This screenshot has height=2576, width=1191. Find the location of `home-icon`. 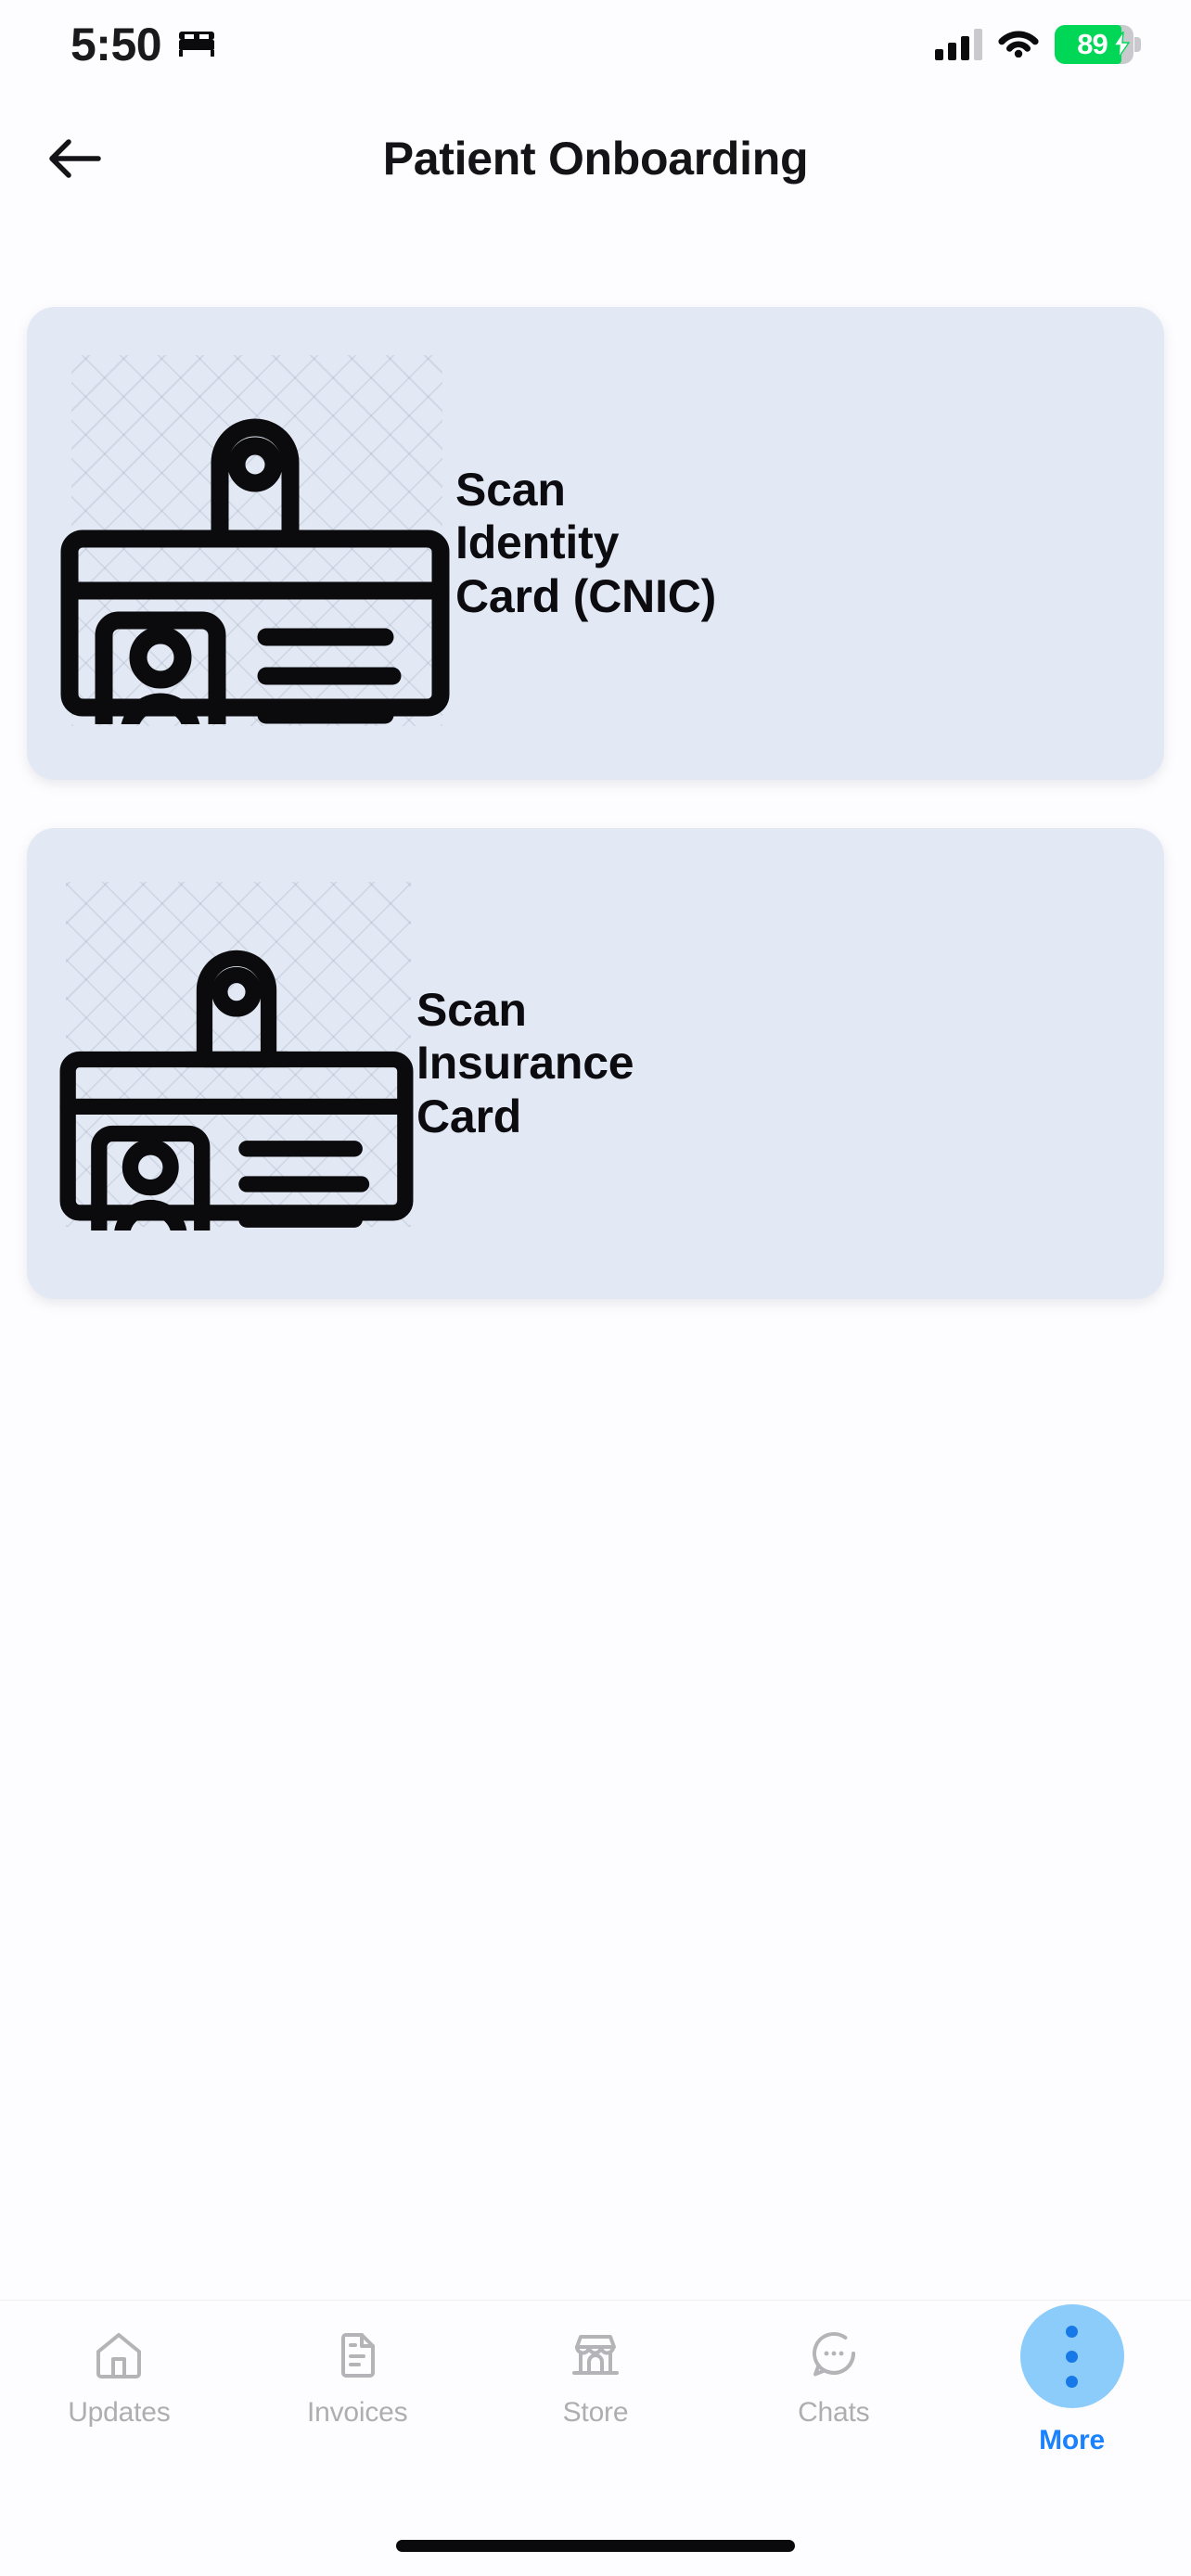

home-icon is located at coordinates (118, 2355).